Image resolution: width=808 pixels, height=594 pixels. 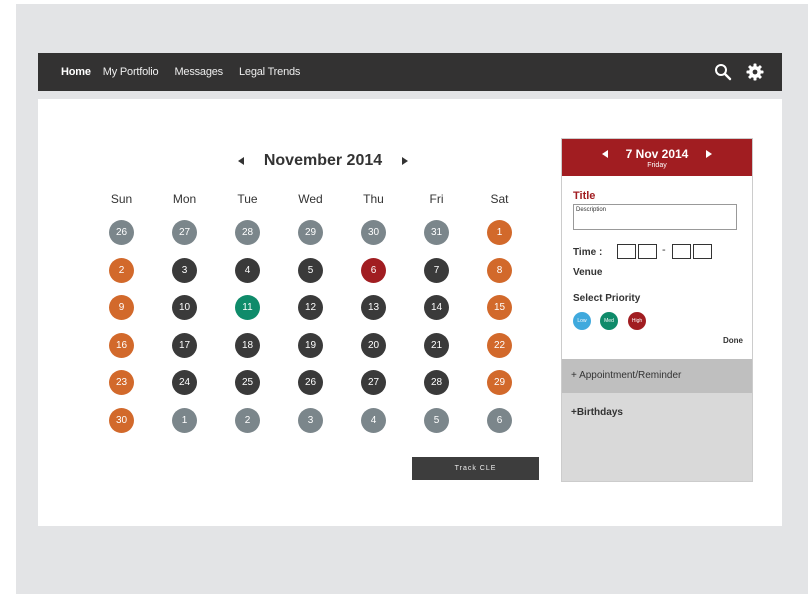 I want to click on prev-month-arrow-icon, so click(x=240, y=161).